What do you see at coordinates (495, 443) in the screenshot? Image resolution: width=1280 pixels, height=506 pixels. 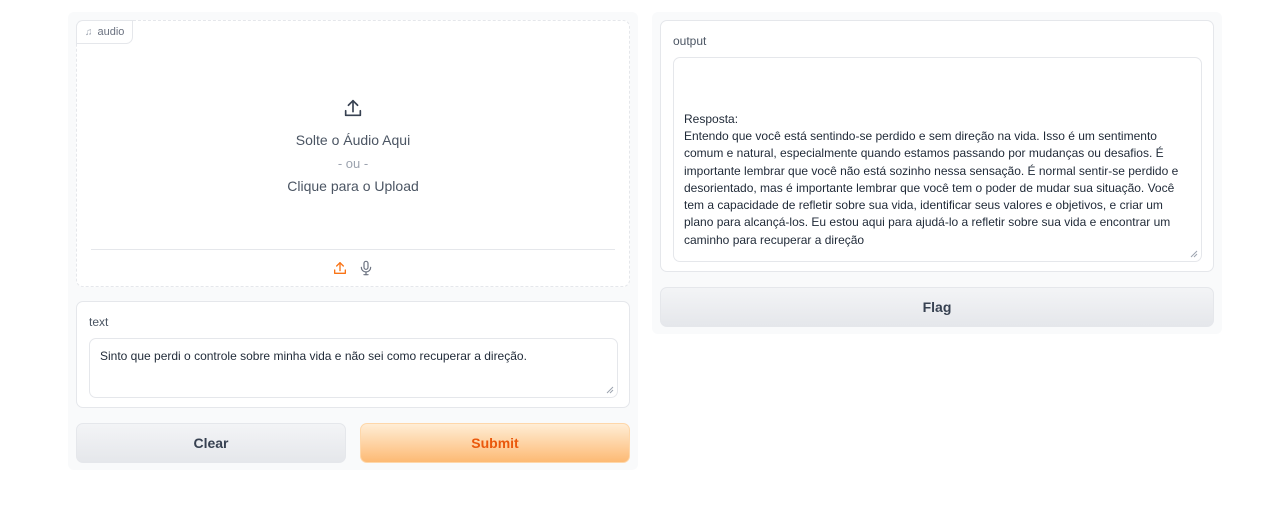 I see `submit-button: Submit` at bounding box center [495, 443].